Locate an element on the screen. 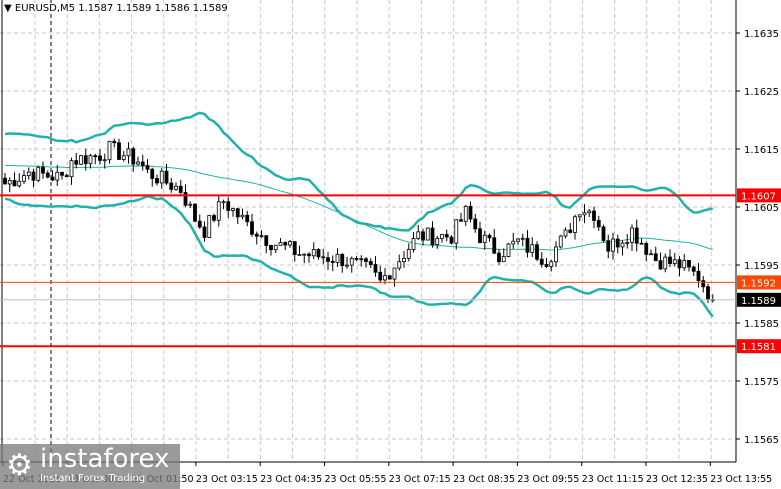  x-tick-label: 23 Oct 07:15 is located at coordinates (420, 479).